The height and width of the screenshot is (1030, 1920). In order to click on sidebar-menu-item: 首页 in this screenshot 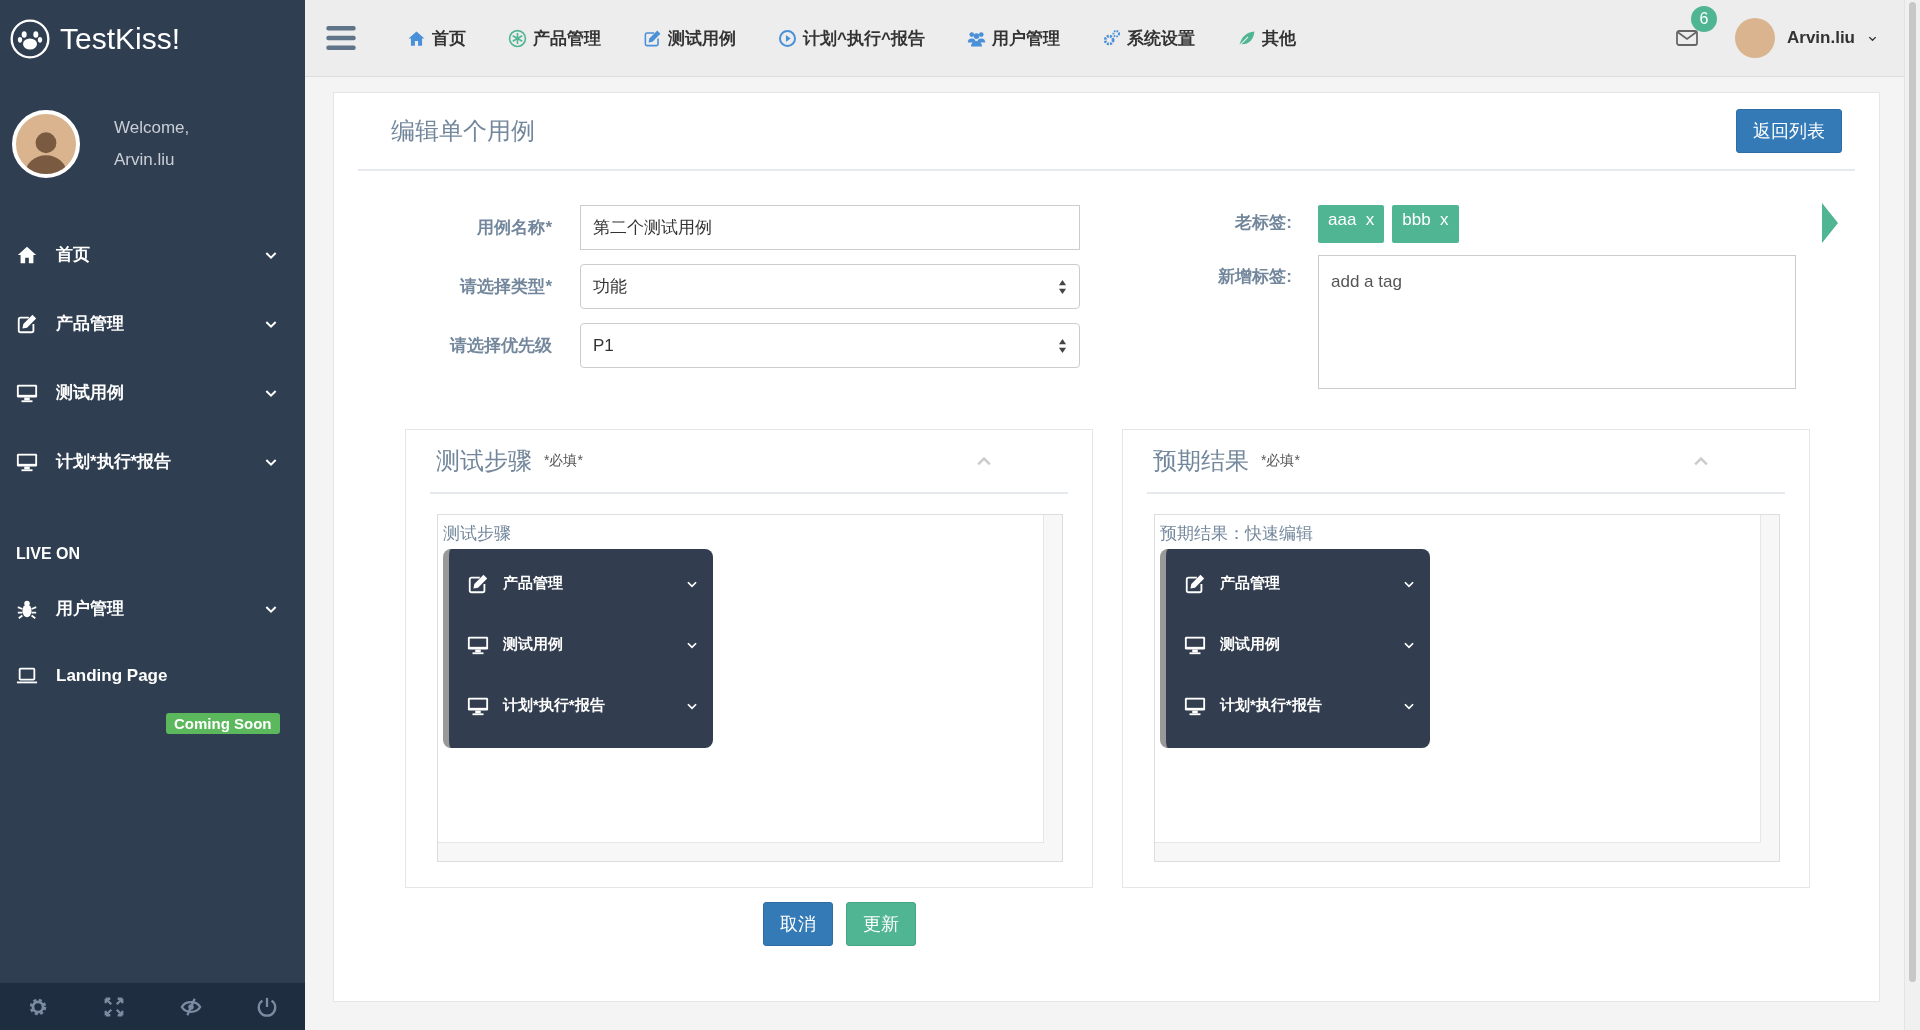, I will do `click(152, 254)`.